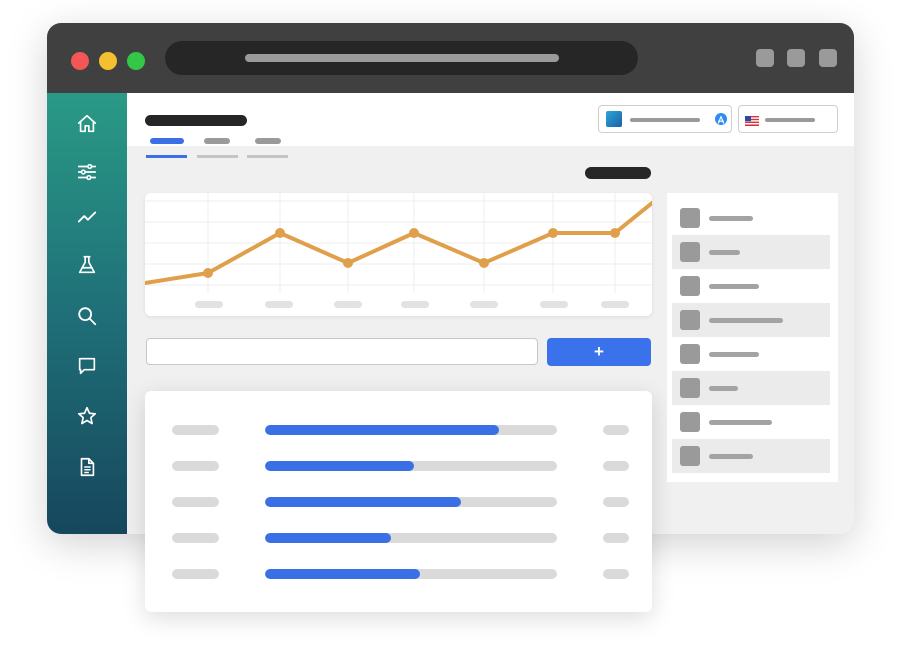  What do you see at coordinates (196, 120) in the screenshot?
I see `page-title` at bounding box center [196, 120].